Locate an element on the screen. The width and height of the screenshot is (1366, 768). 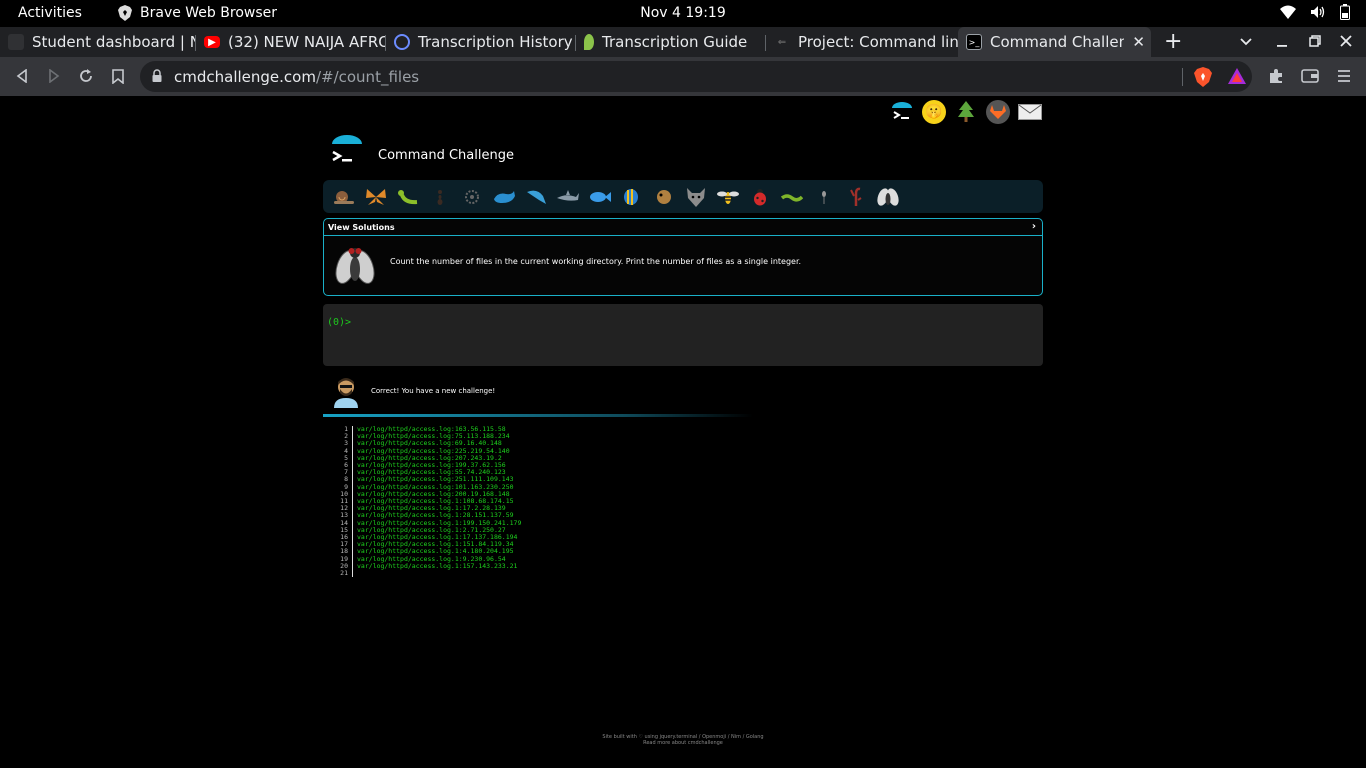
browser-toolbar: cmdchallenge.com/#/count_files is located at coordinates (683, 76).